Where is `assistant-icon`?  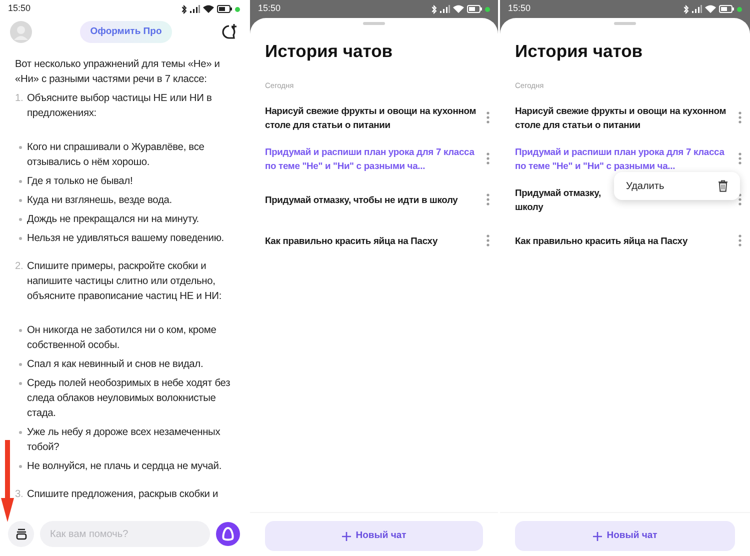
assistant-icon is located at coordinates (228, 534).